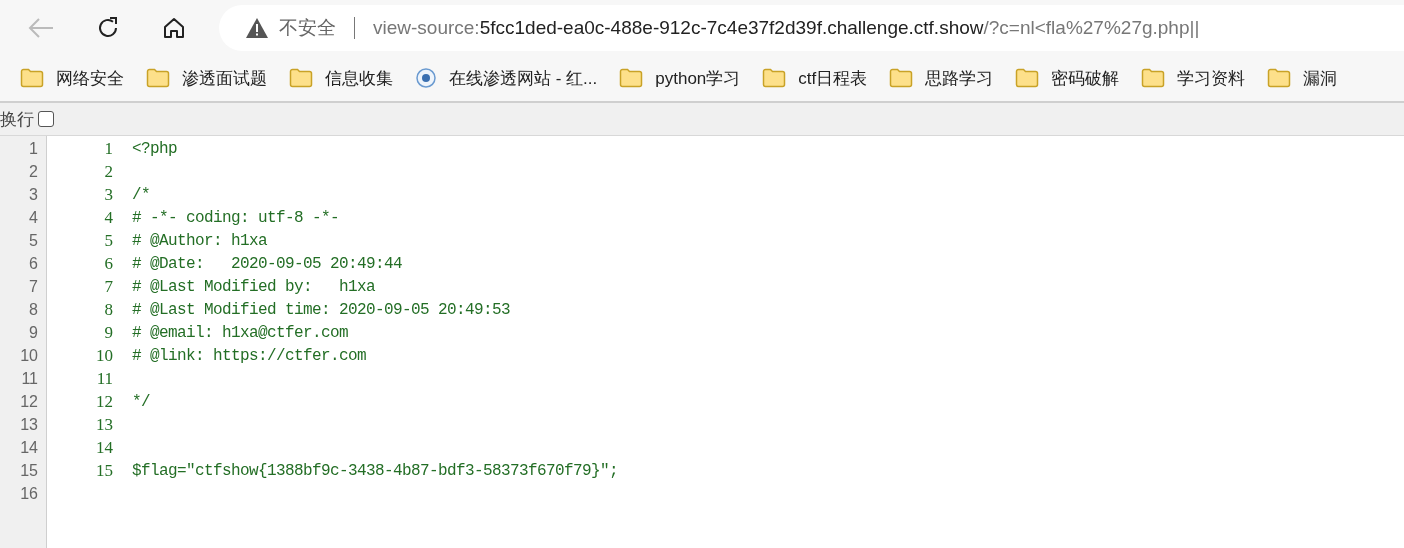 Image resolution: width=1404 pixels, height=548 pixels. What do you see at coordinates (267, 263) in the screenshot?
I see `code-line: # @Date: 2020-09-05 20:49:44` at bounding box center [267, 263].